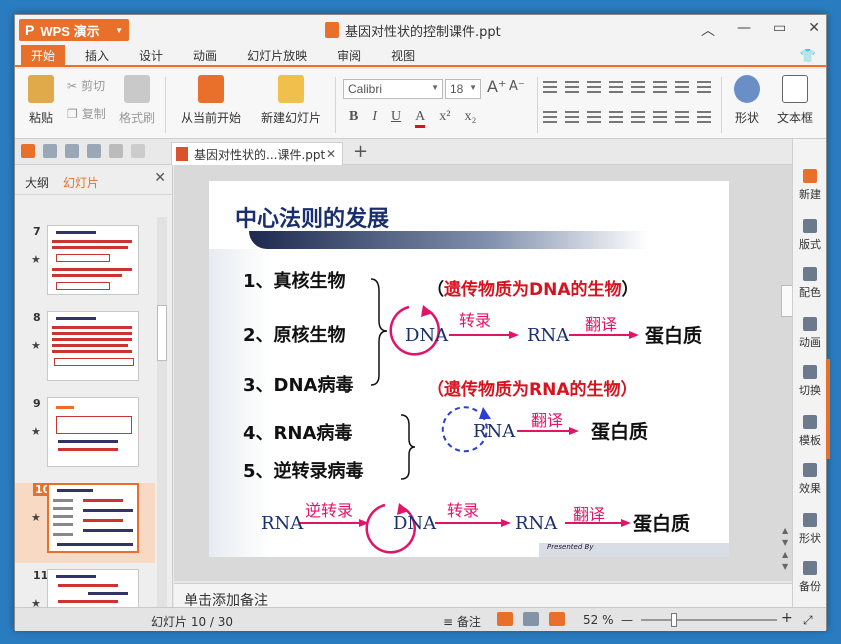 Image resolution: width=841 pixels, height=644 pixels. I want to click on print-icon, so click(72, 151).